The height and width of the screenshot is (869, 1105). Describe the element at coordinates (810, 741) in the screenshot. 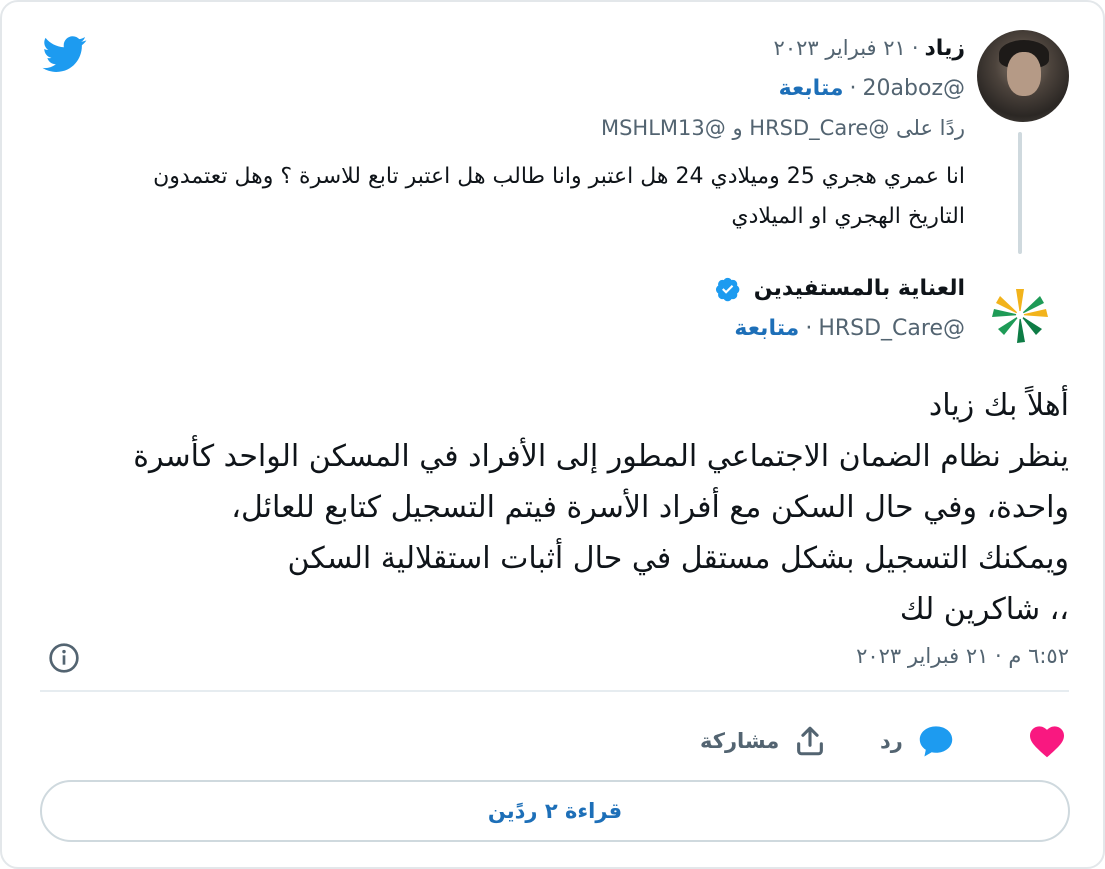

I see `share-upload-icon` at that location.